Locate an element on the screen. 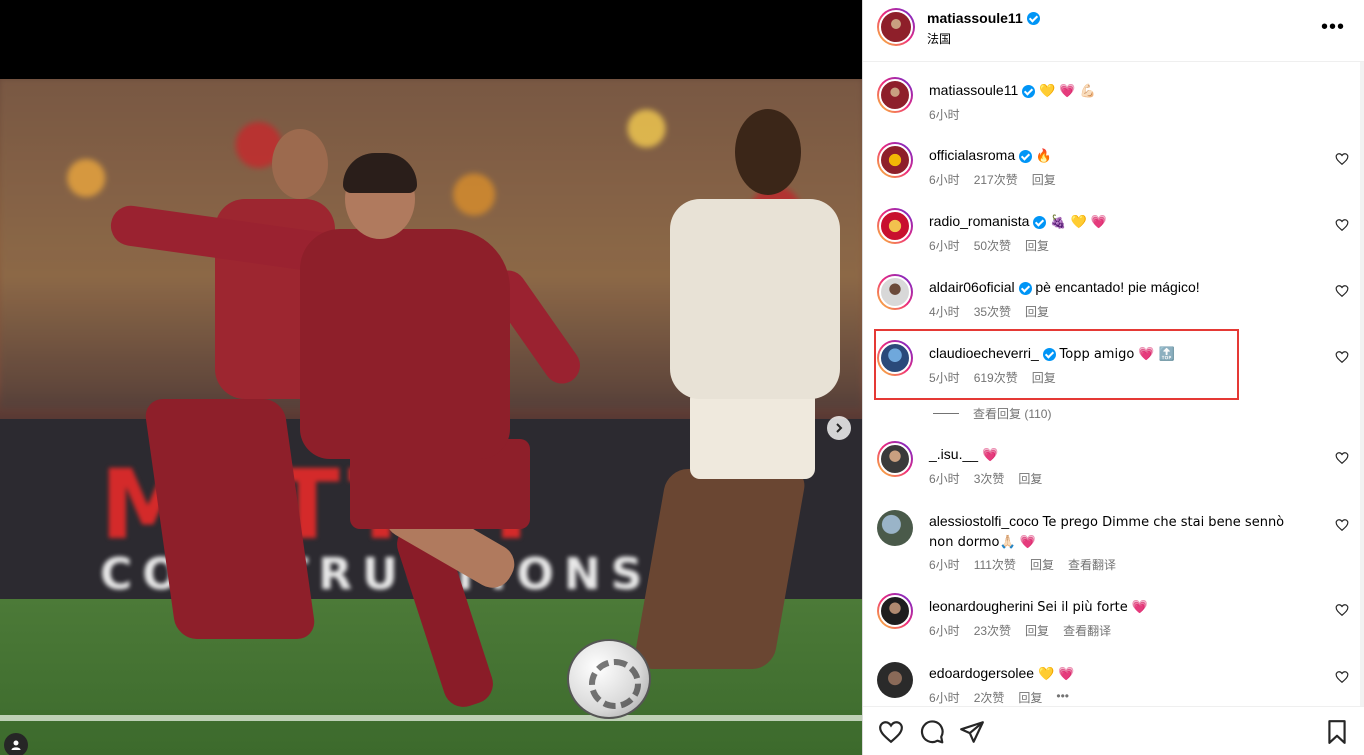  comment-username: claudioecheverri_ is located at coordinates (984, 353).